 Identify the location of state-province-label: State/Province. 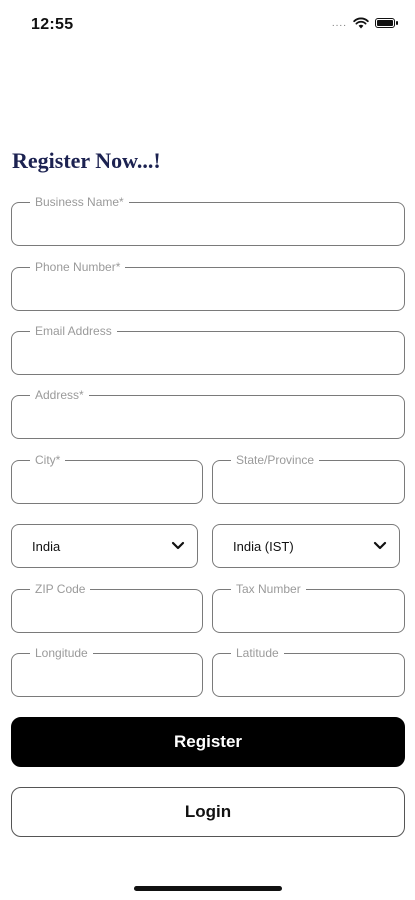
(275, 460).